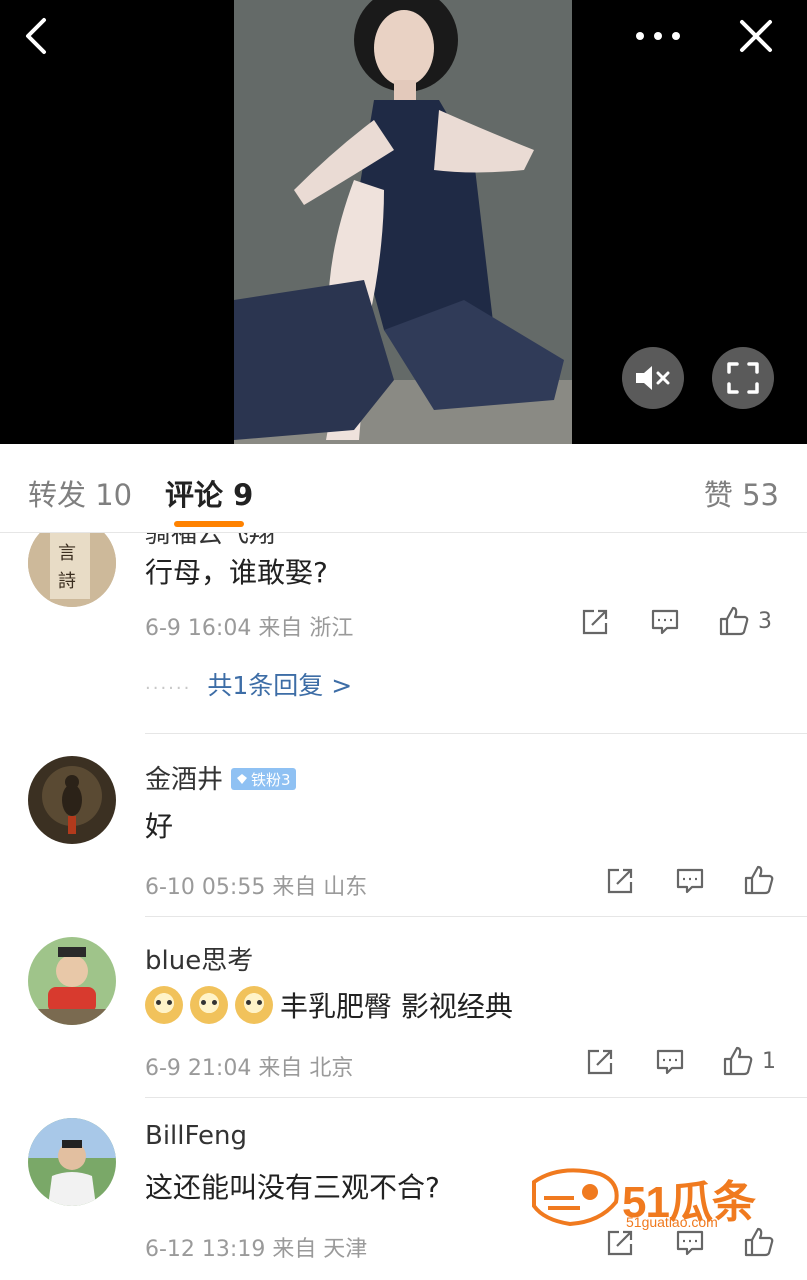 This screenshot has height=1280, width=807. What do you see at coordinates (209, 524) in the screenshot?
I see `active-tab-indicator` at bounding box center [209, 524].